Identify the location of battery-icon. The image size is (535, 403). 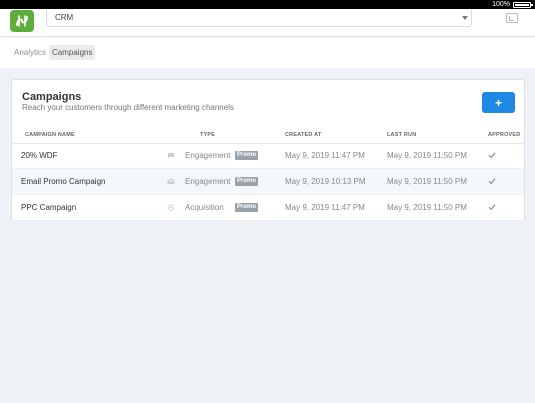
(523, 4).